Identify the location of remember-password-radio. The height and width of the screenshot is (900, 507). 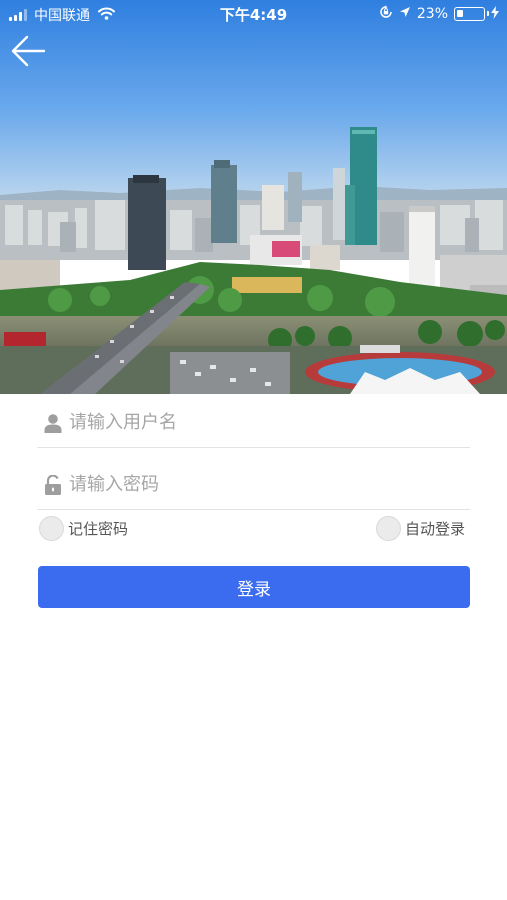
(51, 528).